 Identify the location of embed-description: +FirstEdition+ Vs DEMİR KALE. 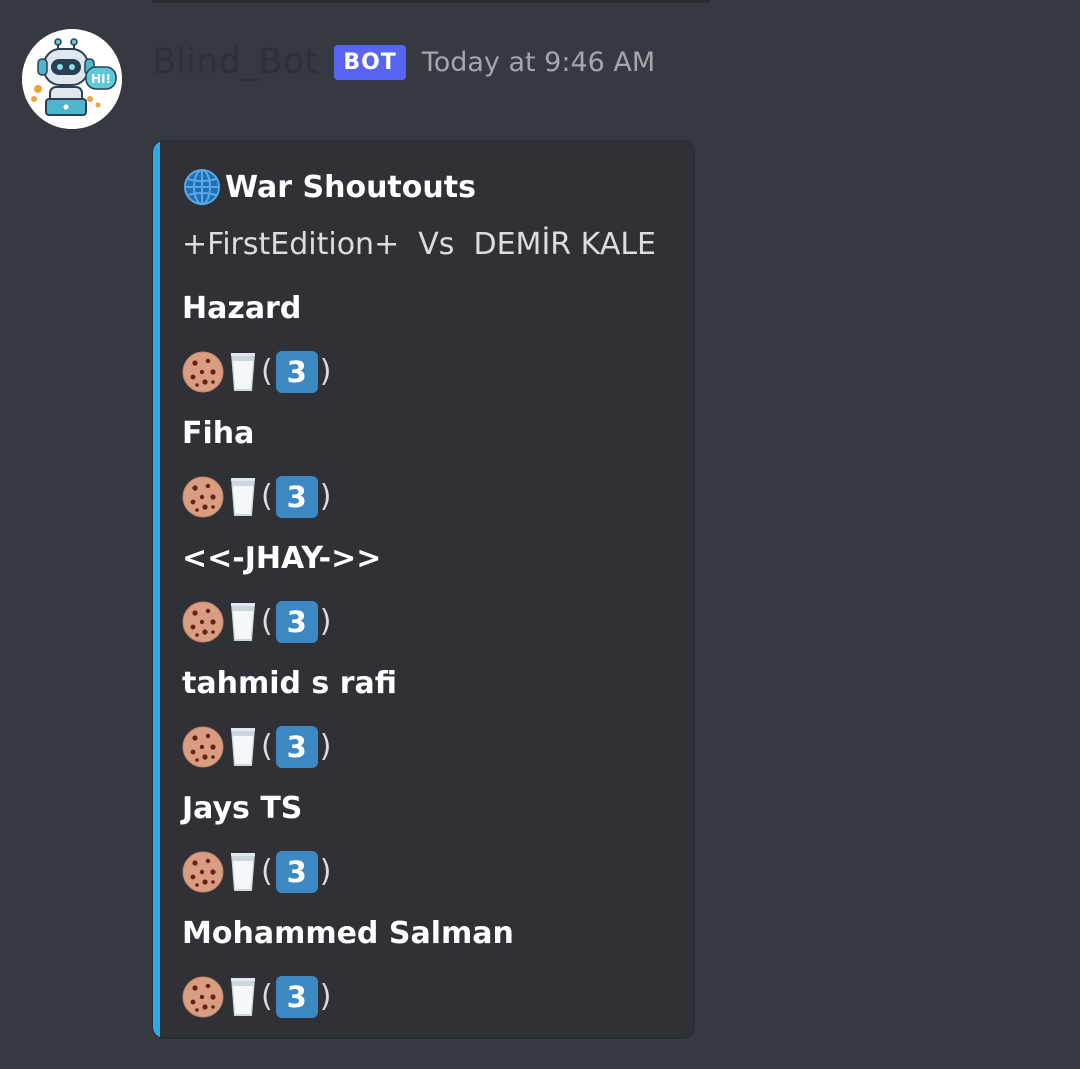
(419, 244).